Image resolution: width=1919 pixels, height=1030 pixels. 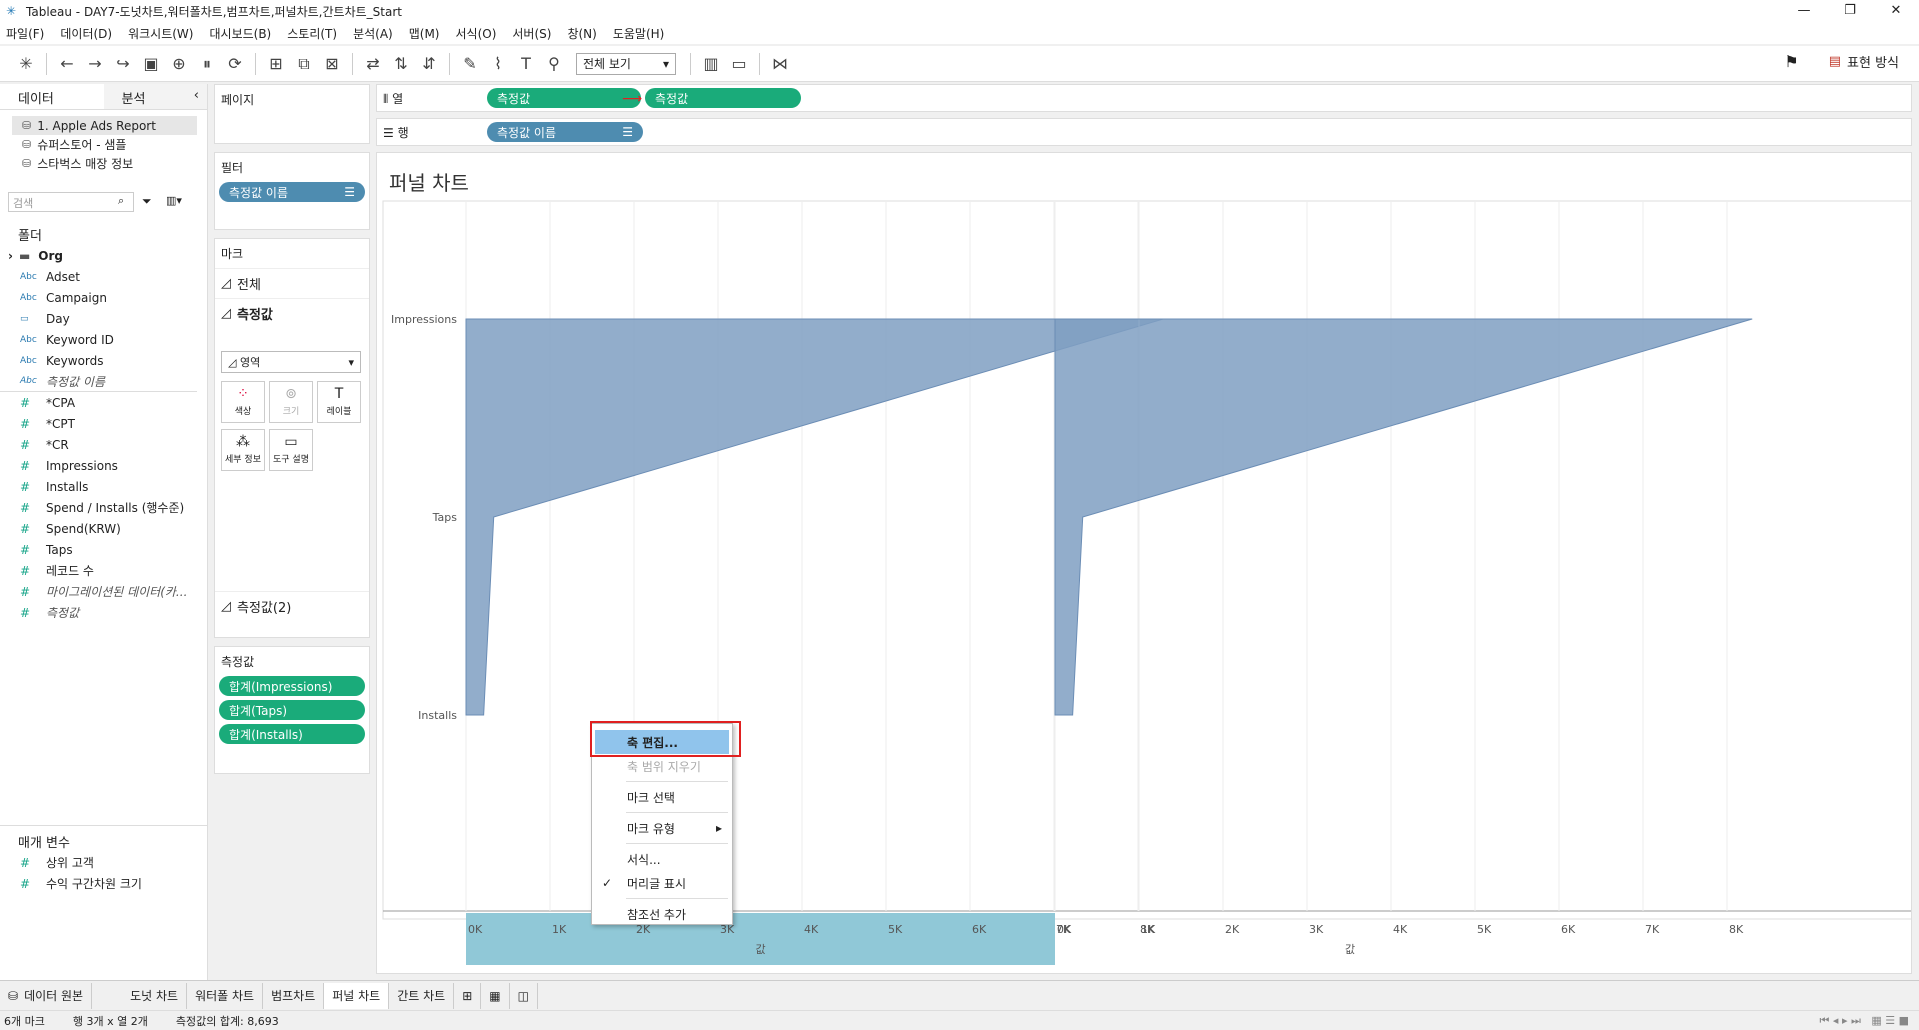 What do you see at coordinates (1896, 11) in the screenshot?
I see `close-button: ✕` at bounding box center [1896, 11].